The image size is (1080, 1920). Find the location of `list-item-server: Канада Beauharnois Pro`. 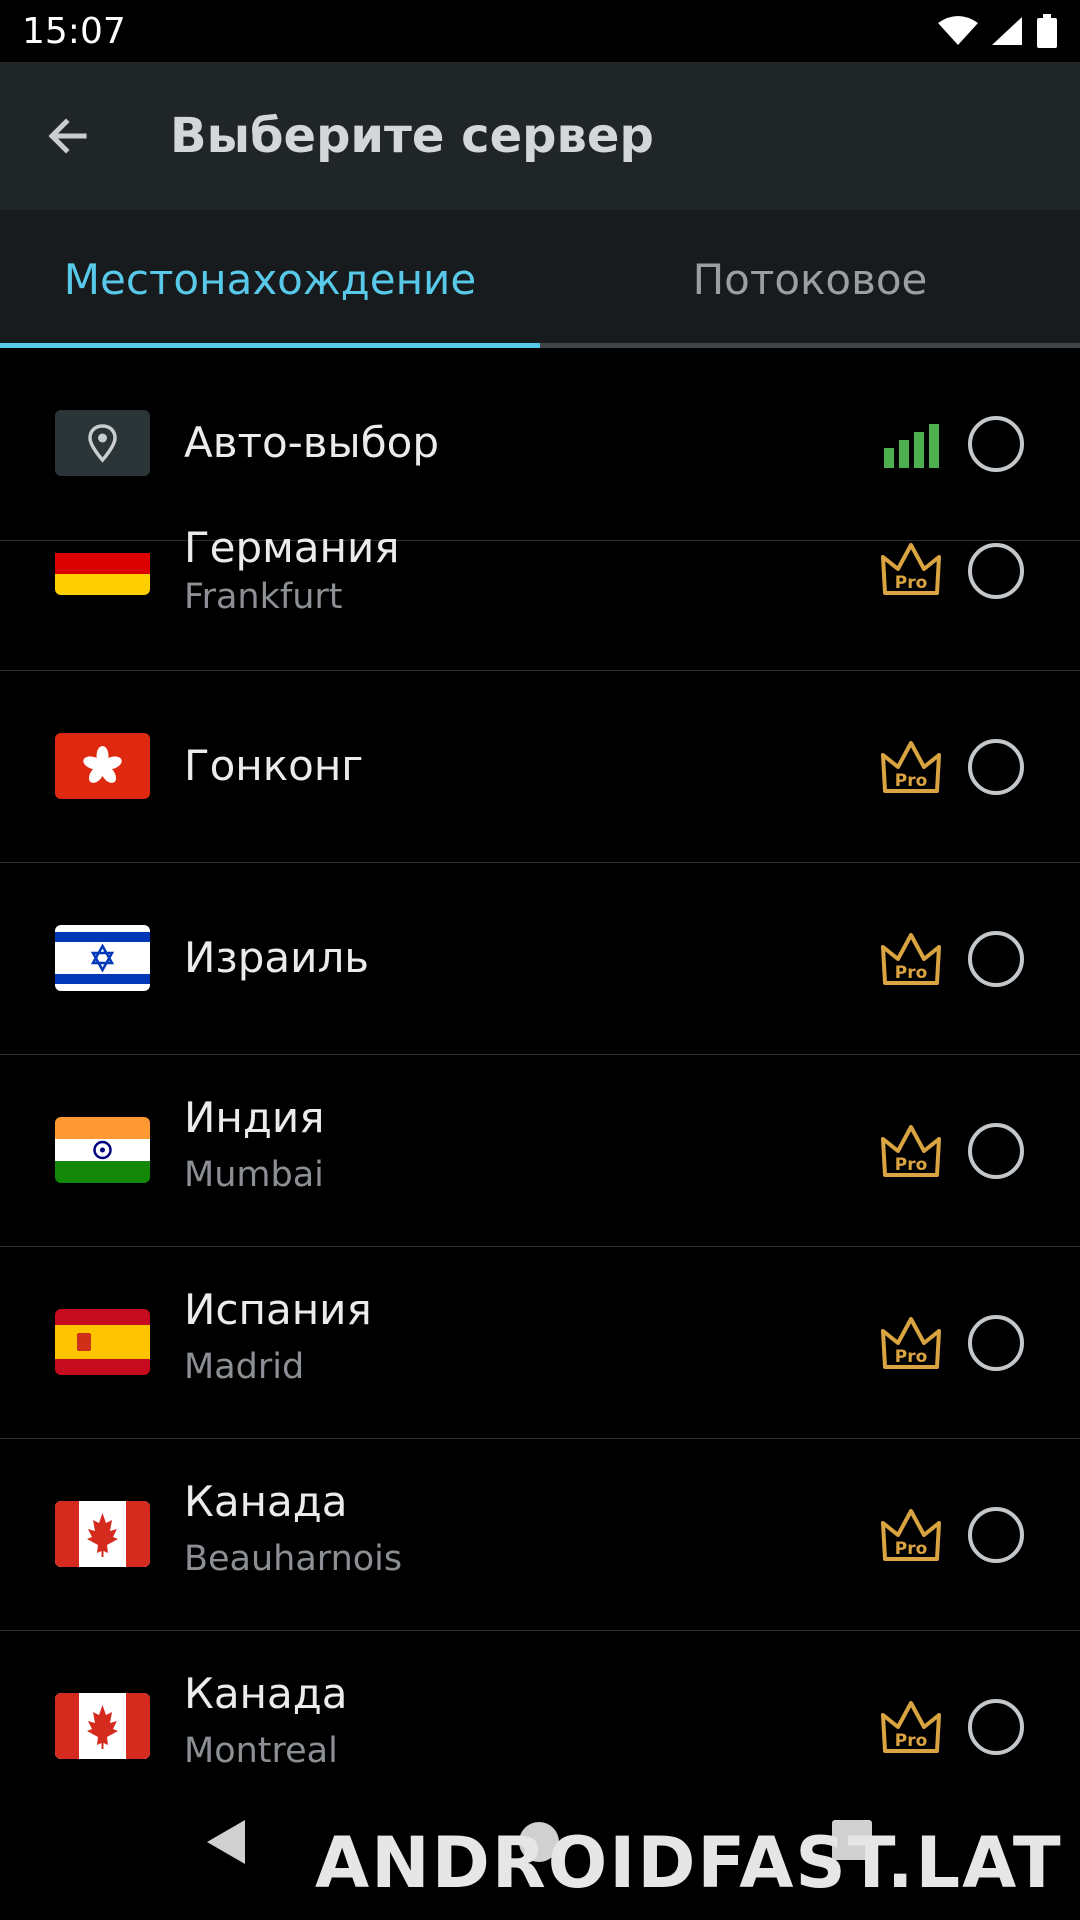

list-item-server: Канада Beauharnois Pro is located at coordinates (540, 1535).